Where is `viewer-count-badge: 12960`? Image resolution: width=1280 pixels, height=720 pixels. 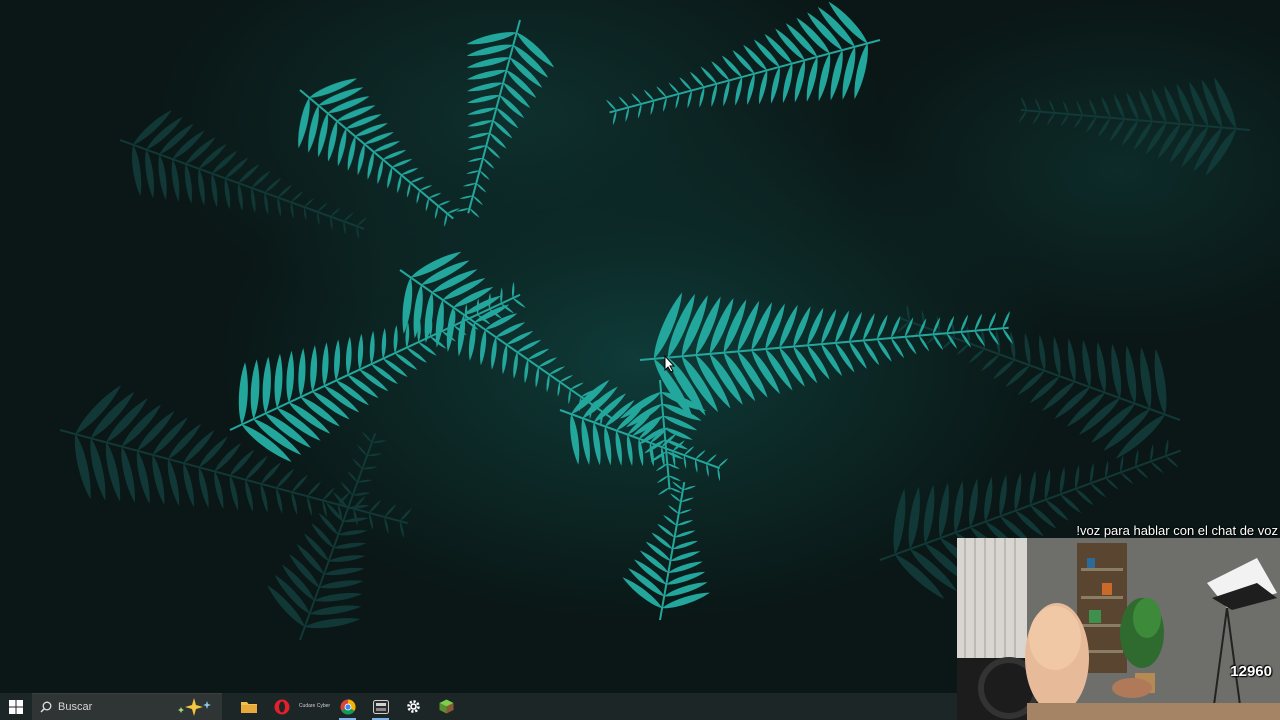 viewer-count-badge: 12960 is located at coordinates (1251, 671).